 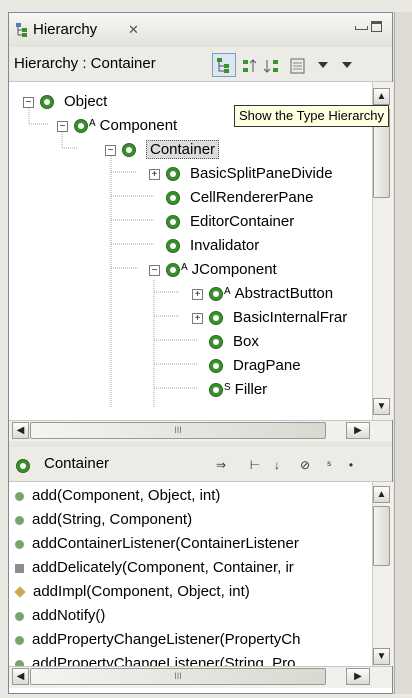 I want to click on tree-node: DragPane, so click(x=246, y=366).